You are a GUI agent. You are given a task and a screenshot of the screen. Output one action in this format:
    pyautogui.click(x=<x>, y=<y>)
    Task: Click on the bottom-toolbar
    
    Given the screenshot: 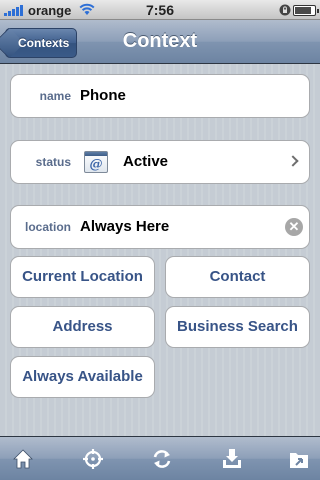 What is the action you would take?
    pyautogui.click(x=160, y=458)
    